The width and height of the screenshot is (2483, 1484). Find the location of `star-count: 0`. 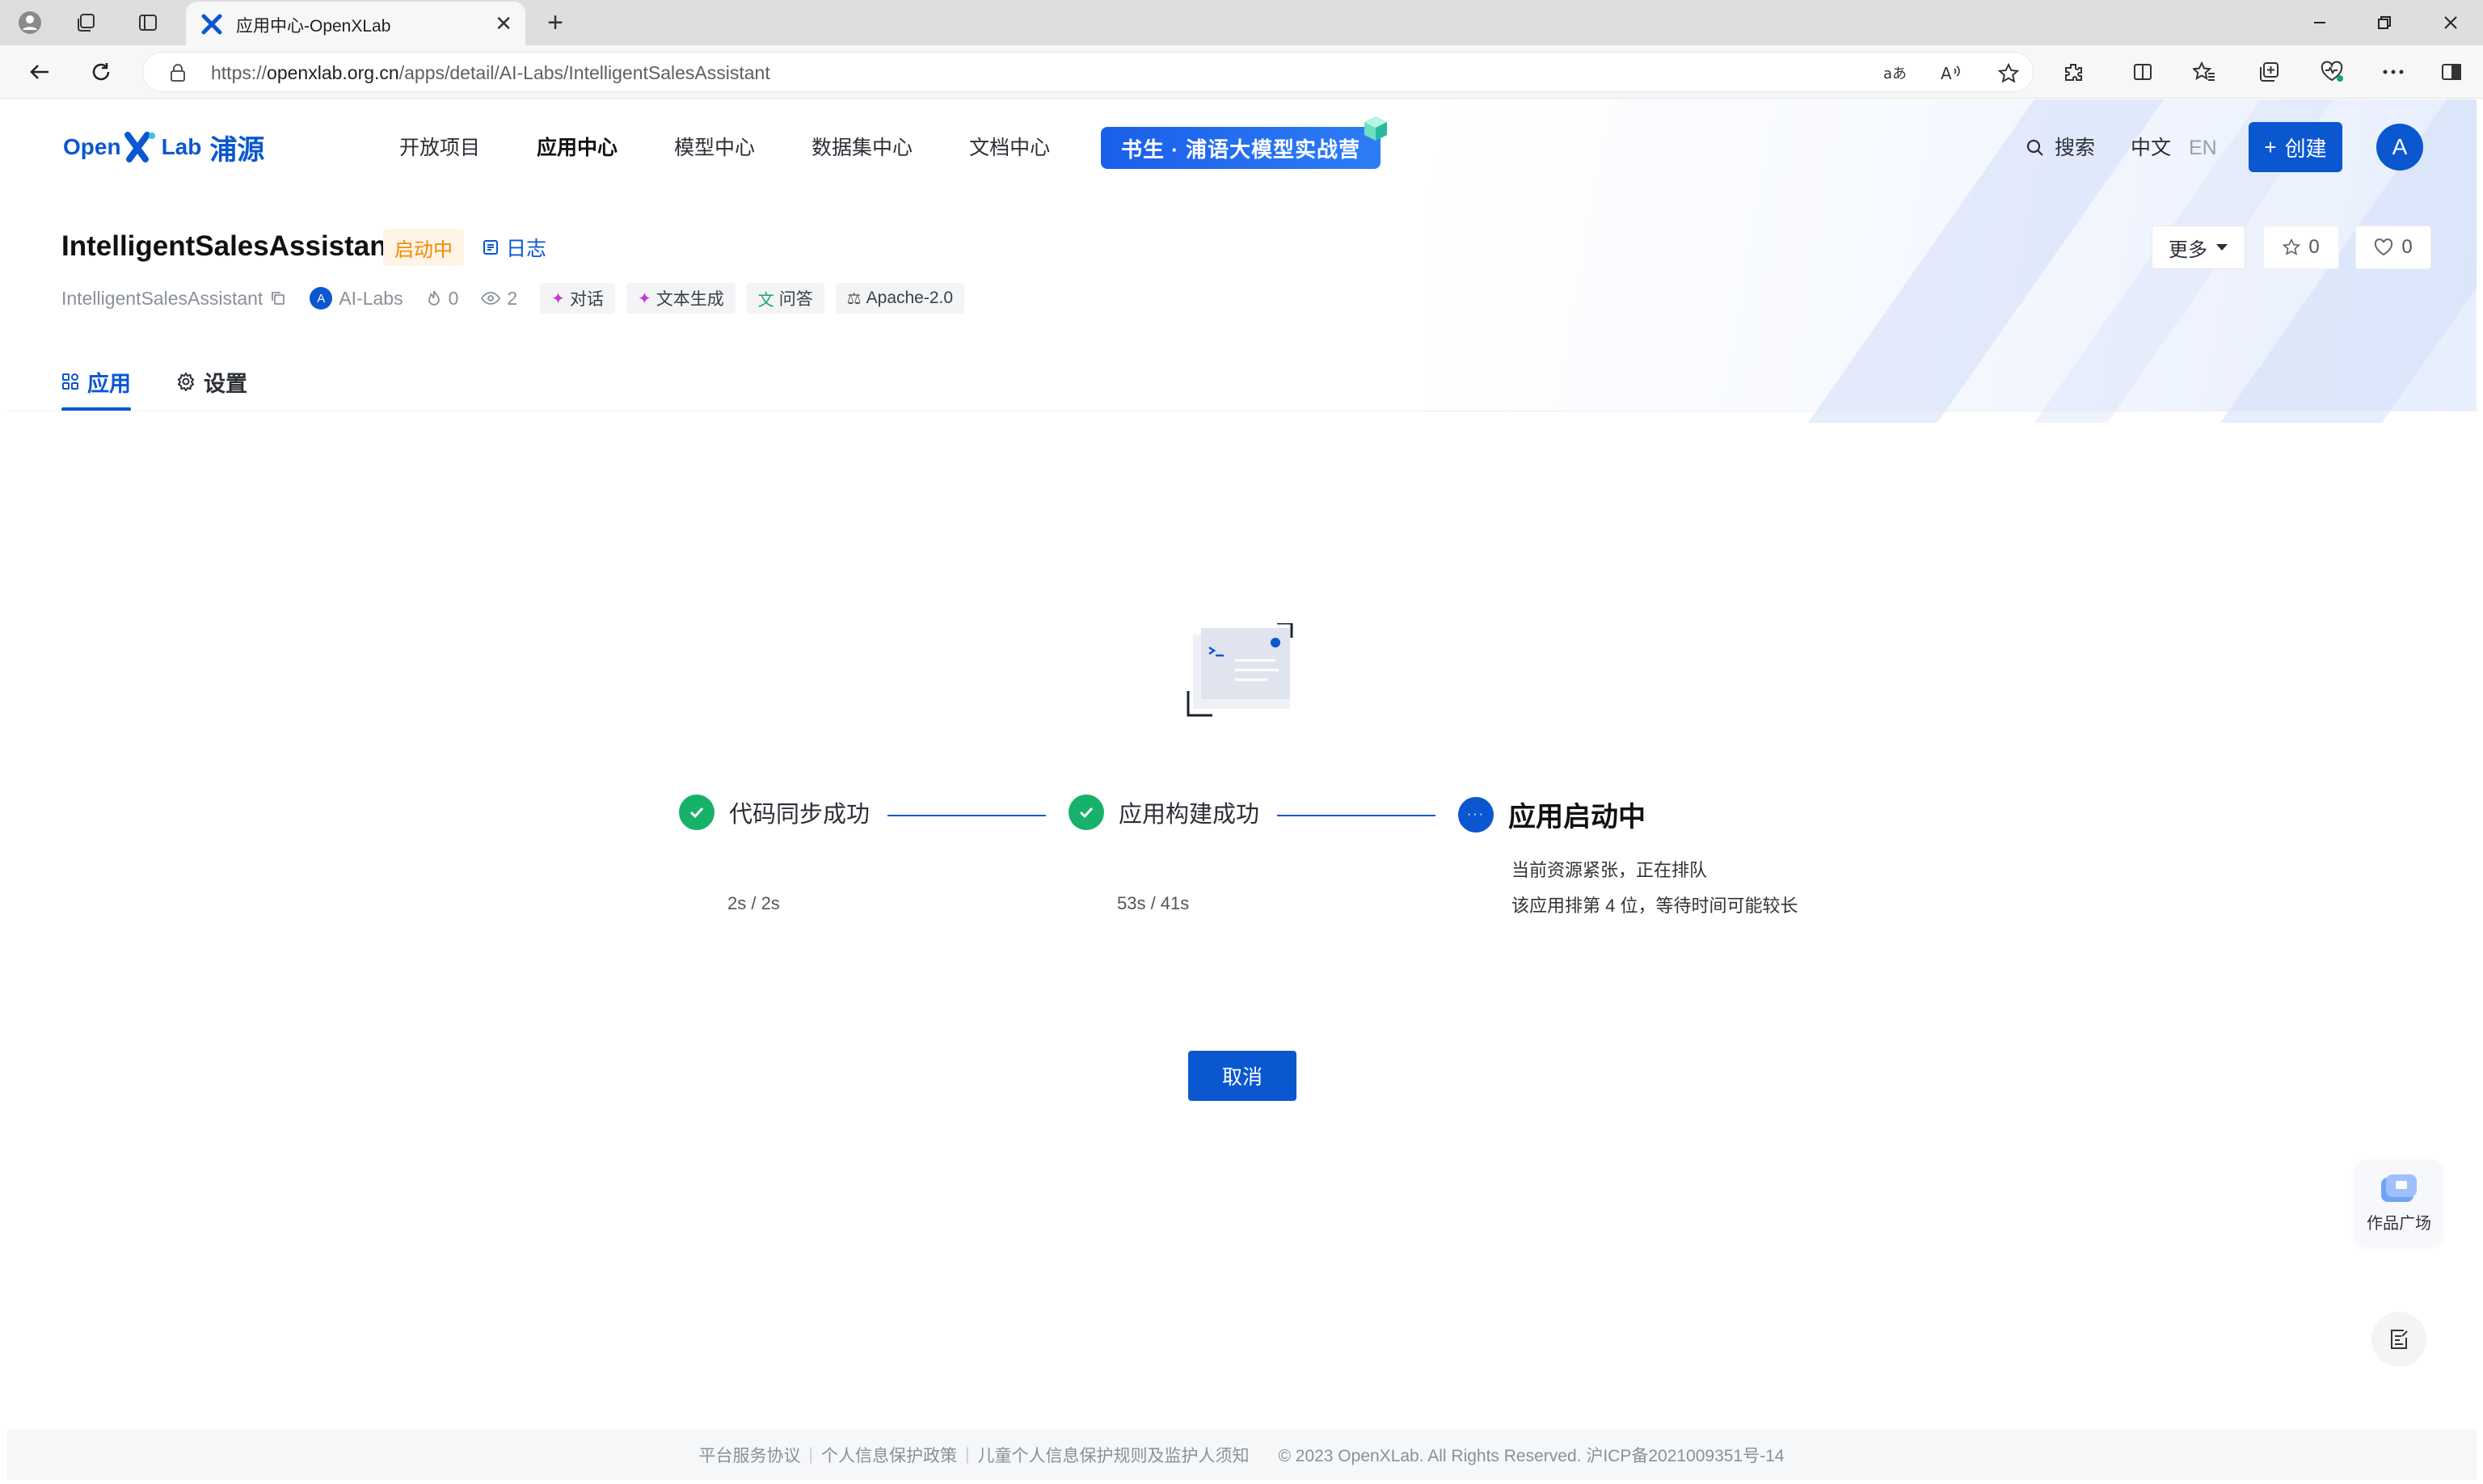

star-count: 0 is located at coordinates (2314, 247).